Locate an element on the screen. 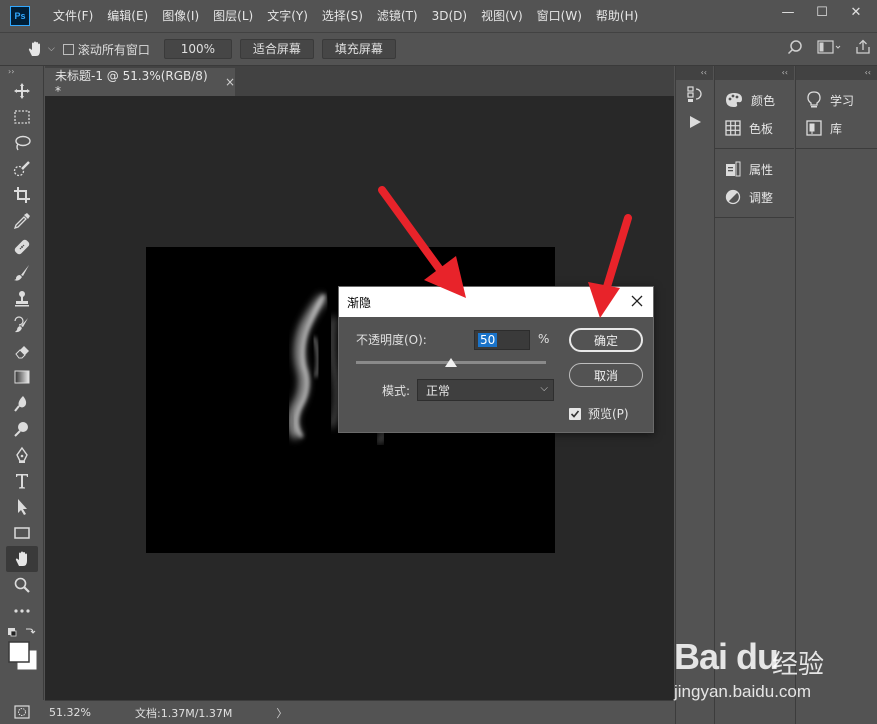 The image size is (877, 724). panel-swatches: 色板 is located at coordinates (754, 128).